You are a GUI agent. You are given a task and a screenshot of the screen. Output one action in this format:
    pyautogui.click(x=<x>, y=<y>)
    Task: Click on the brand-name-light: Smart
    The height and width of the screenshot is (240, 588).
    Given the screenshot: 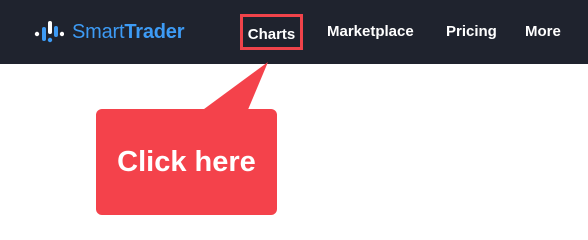 What is the action you would take?
    pyautogui.click(x=98, y=31)
    